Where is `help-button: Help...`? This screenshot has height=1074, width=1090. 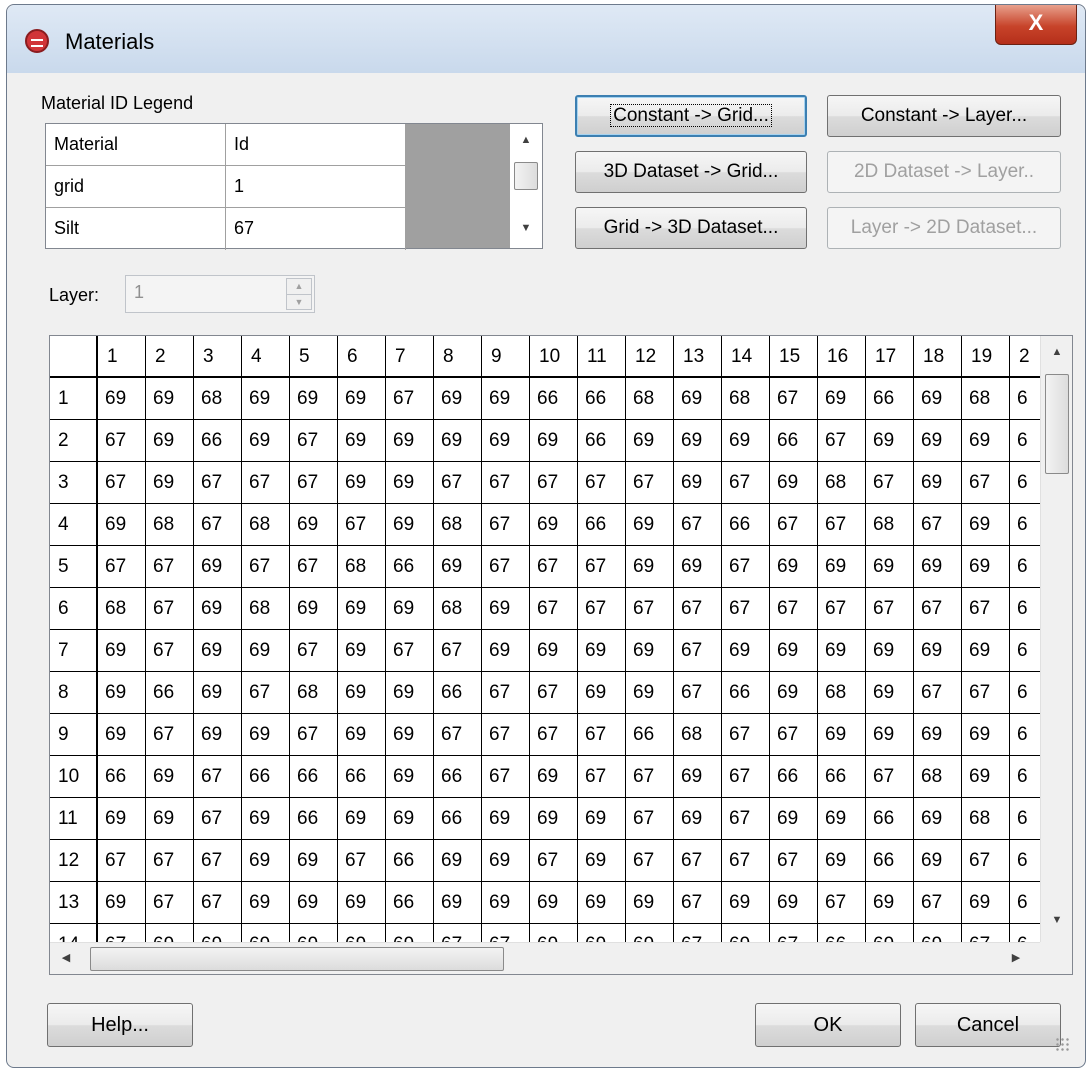
help-button: Help... is located at coordinates (120, 1025).